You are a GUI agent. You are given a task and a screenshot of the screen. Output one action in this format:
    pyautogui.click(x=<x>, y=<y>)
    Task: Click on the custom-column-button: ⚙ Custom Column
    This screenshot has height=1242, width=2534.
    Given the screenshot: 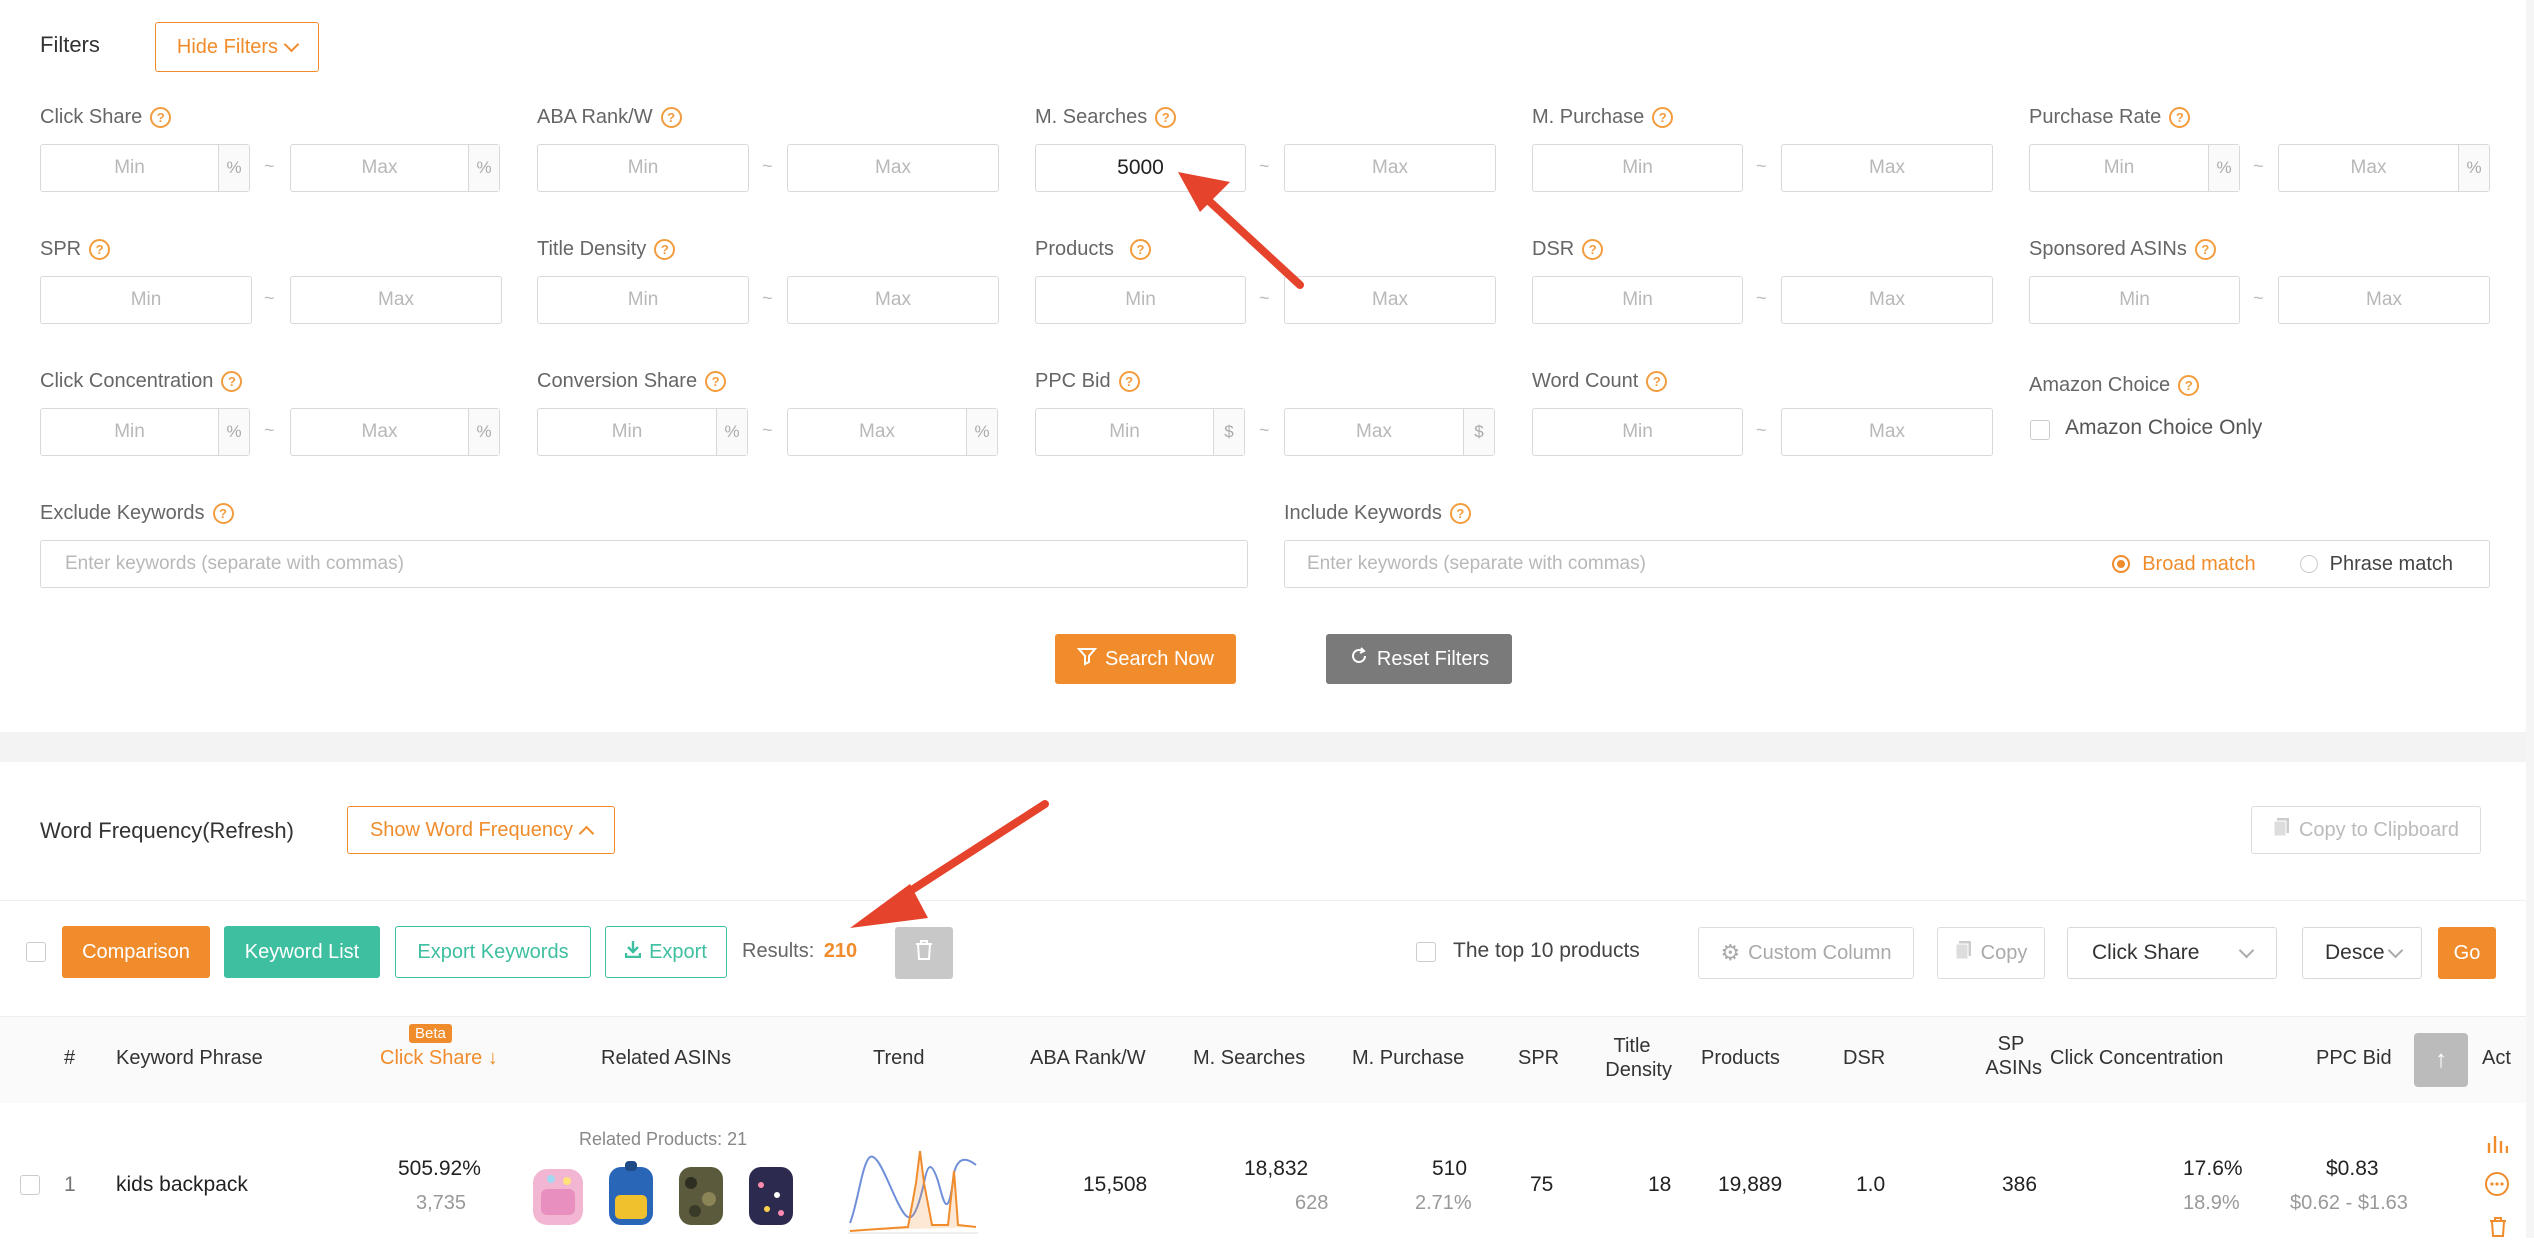 What is the action you would take?
    pyautogui.click(x=1806, y=953)
    